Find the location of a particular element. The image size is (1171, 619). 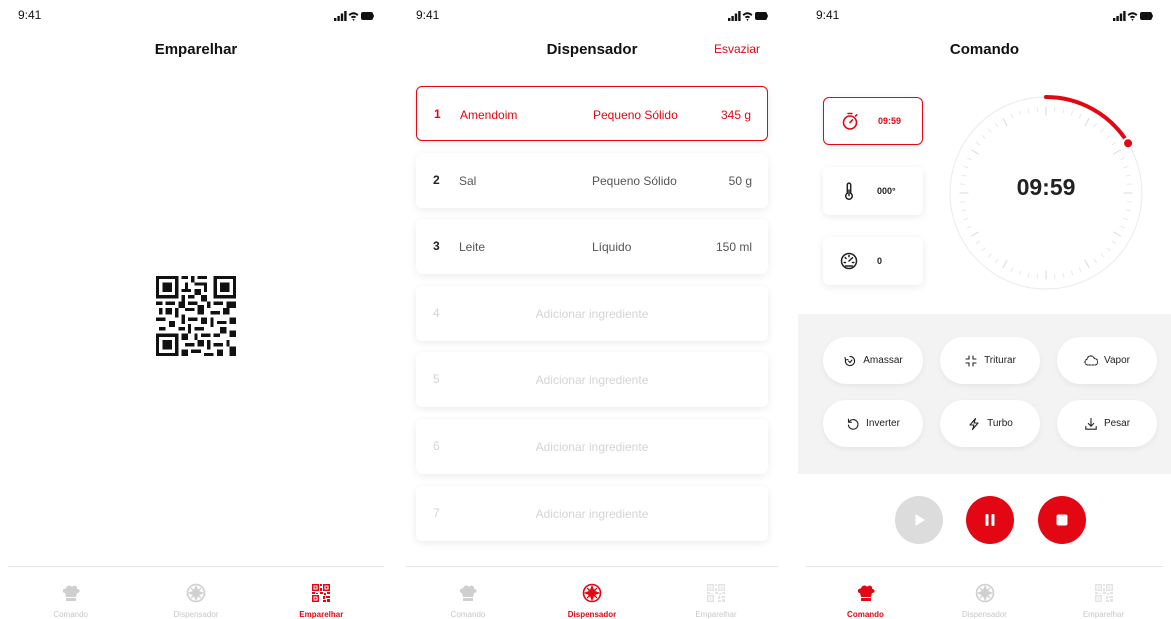

empty-button: Esvaziar is located at coordinates (737, 49).